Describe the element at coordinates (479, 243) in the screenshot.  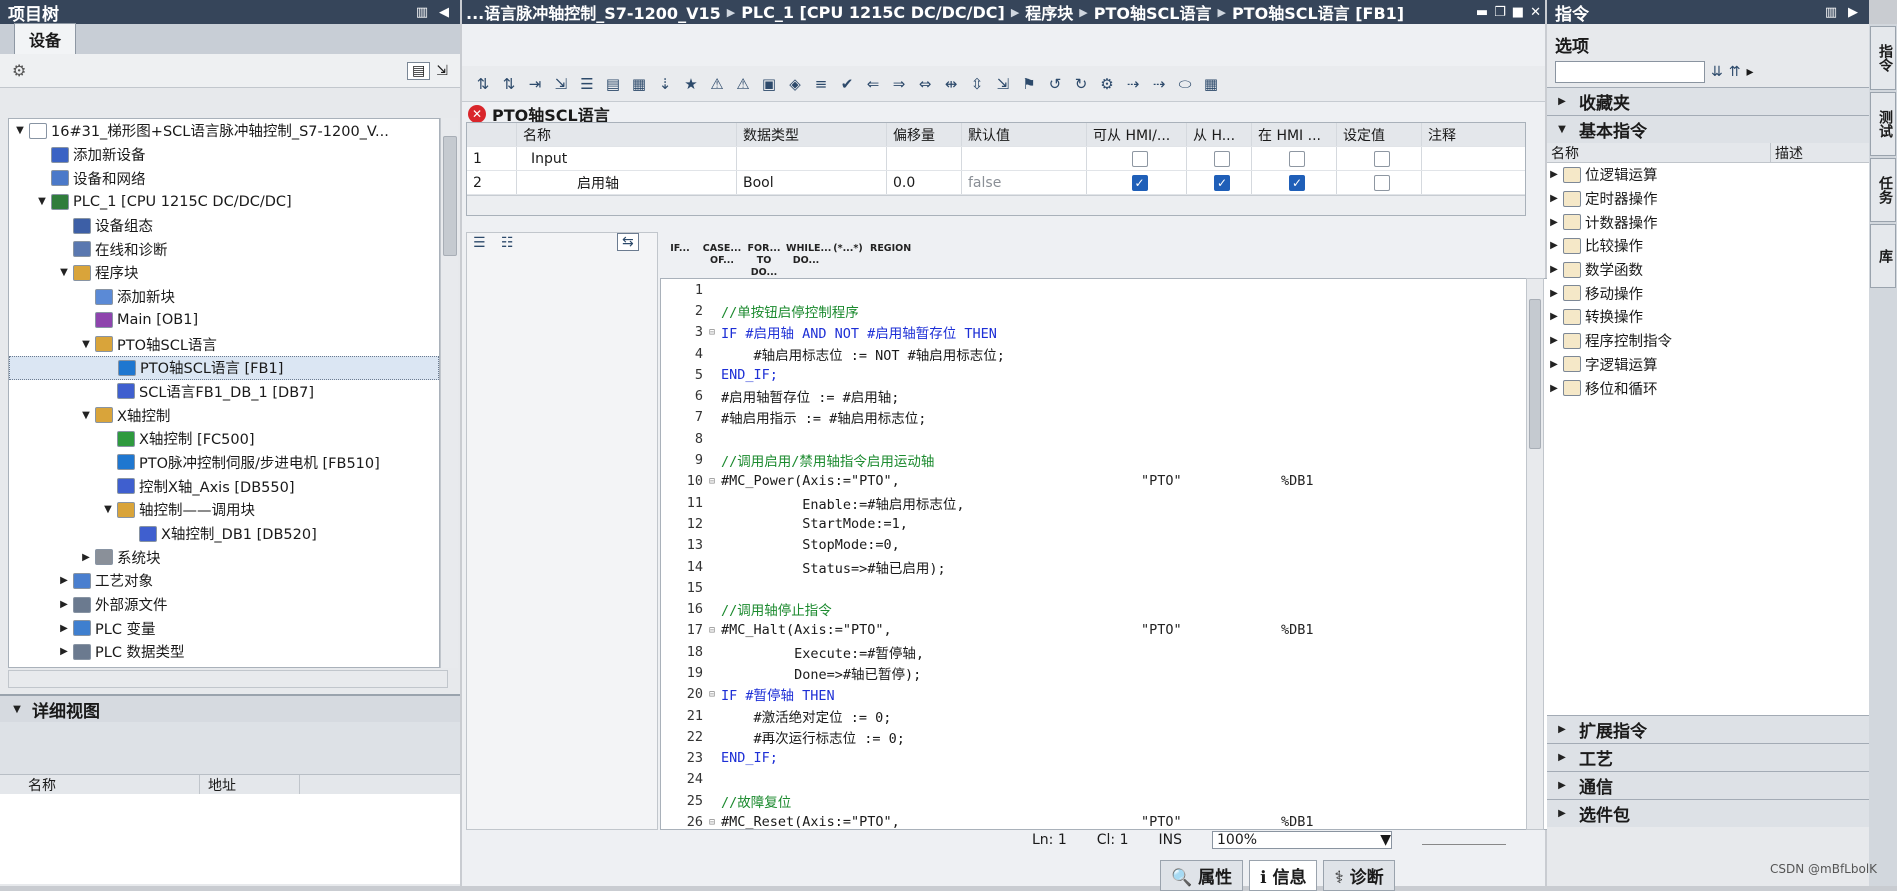
I see `indent-icon: ☰` at that location.